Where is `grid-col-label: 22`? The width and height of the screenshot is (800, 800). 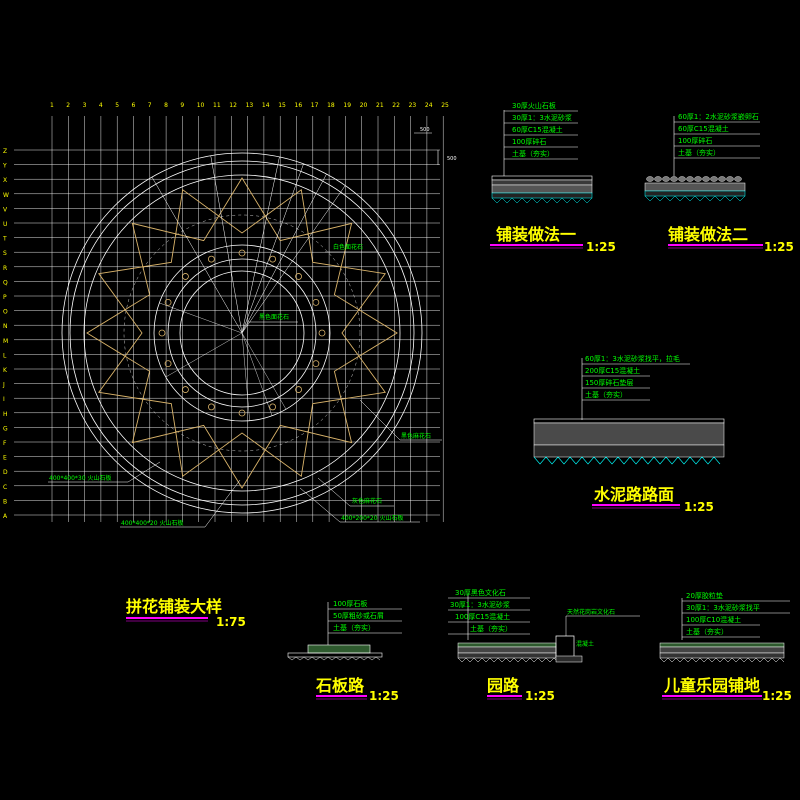
grid-col-label: 22 is located at coordinates (396, 105).